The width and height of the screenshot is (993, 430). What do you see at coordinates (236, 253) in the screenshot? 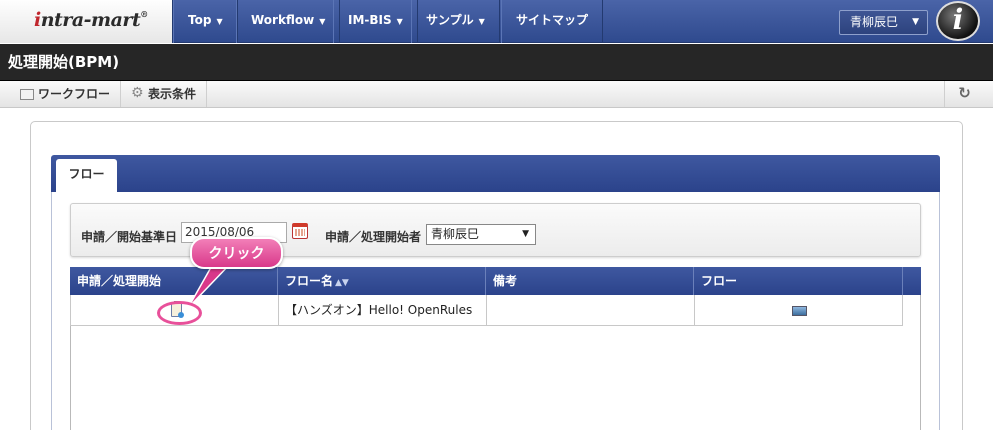
I see `click-callout: クリック` at bounding box center [236, 253].